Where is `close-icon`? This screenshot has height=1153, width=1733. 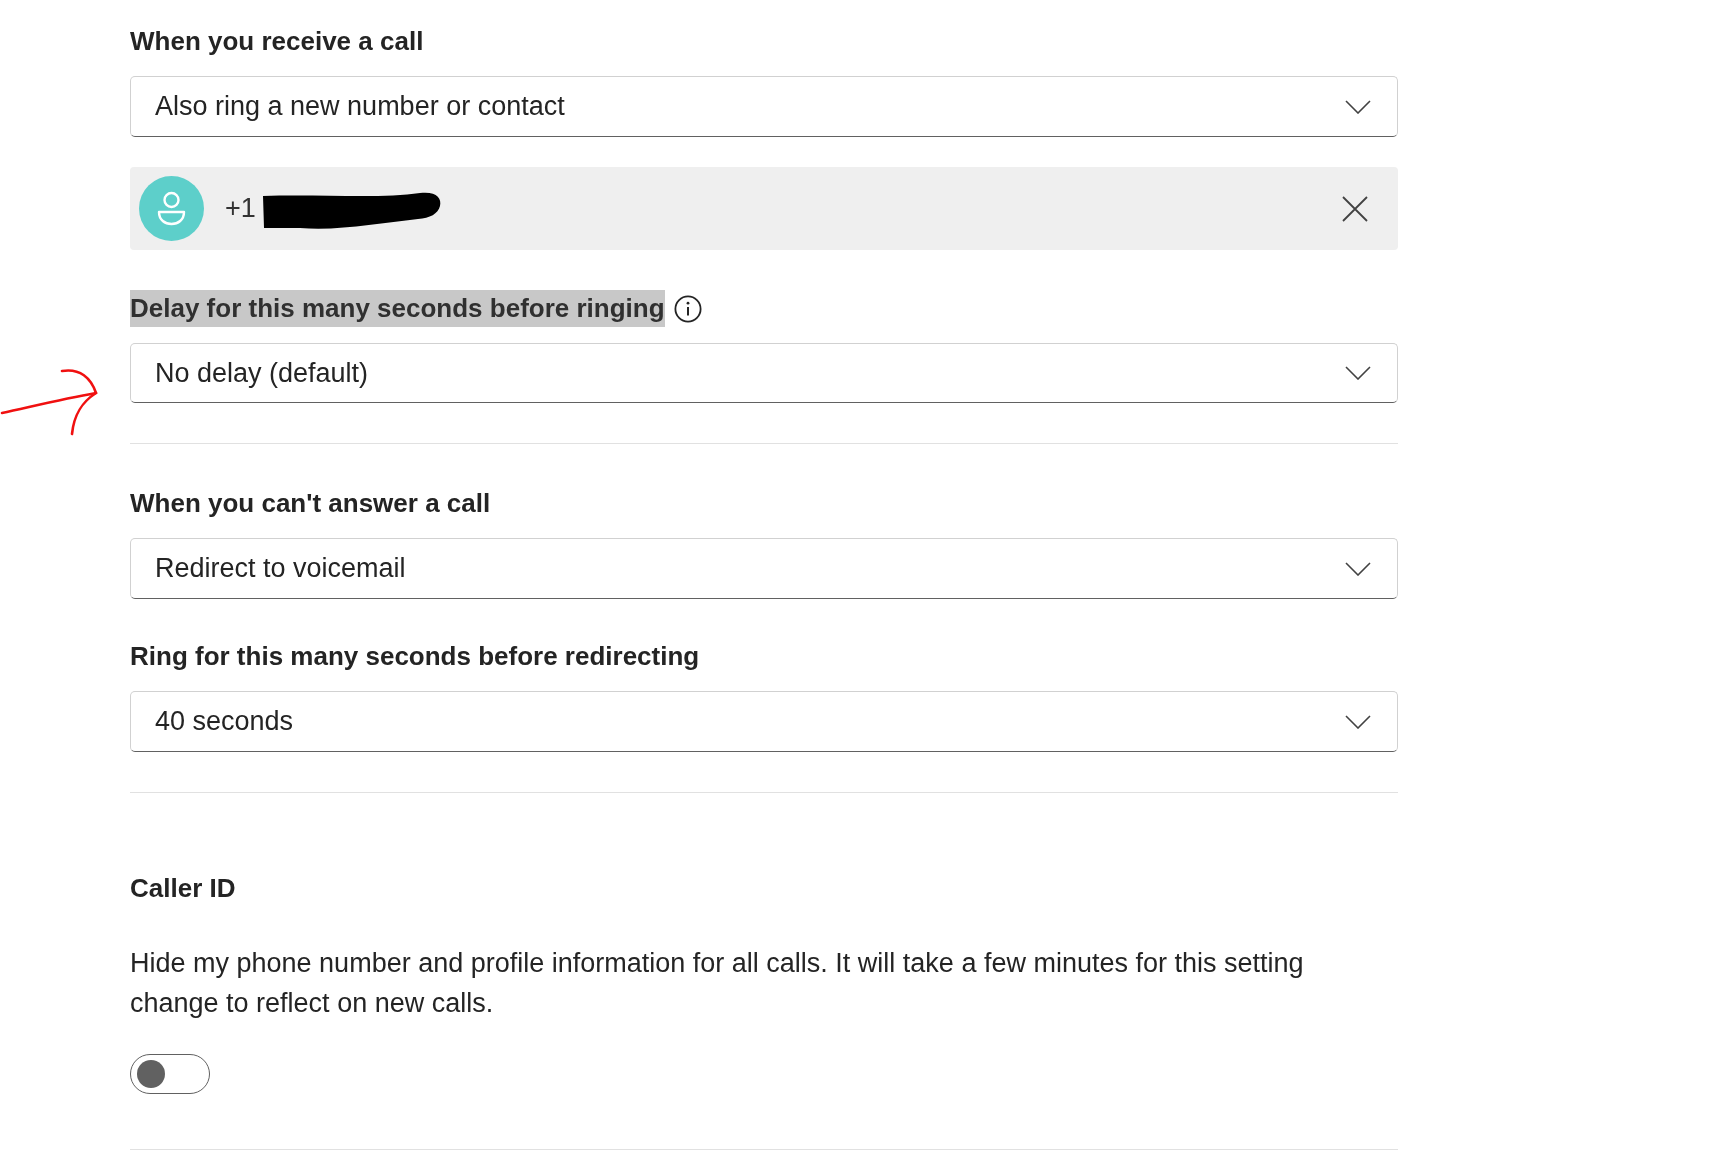
close-icon is located at coordinates (1355, 208).